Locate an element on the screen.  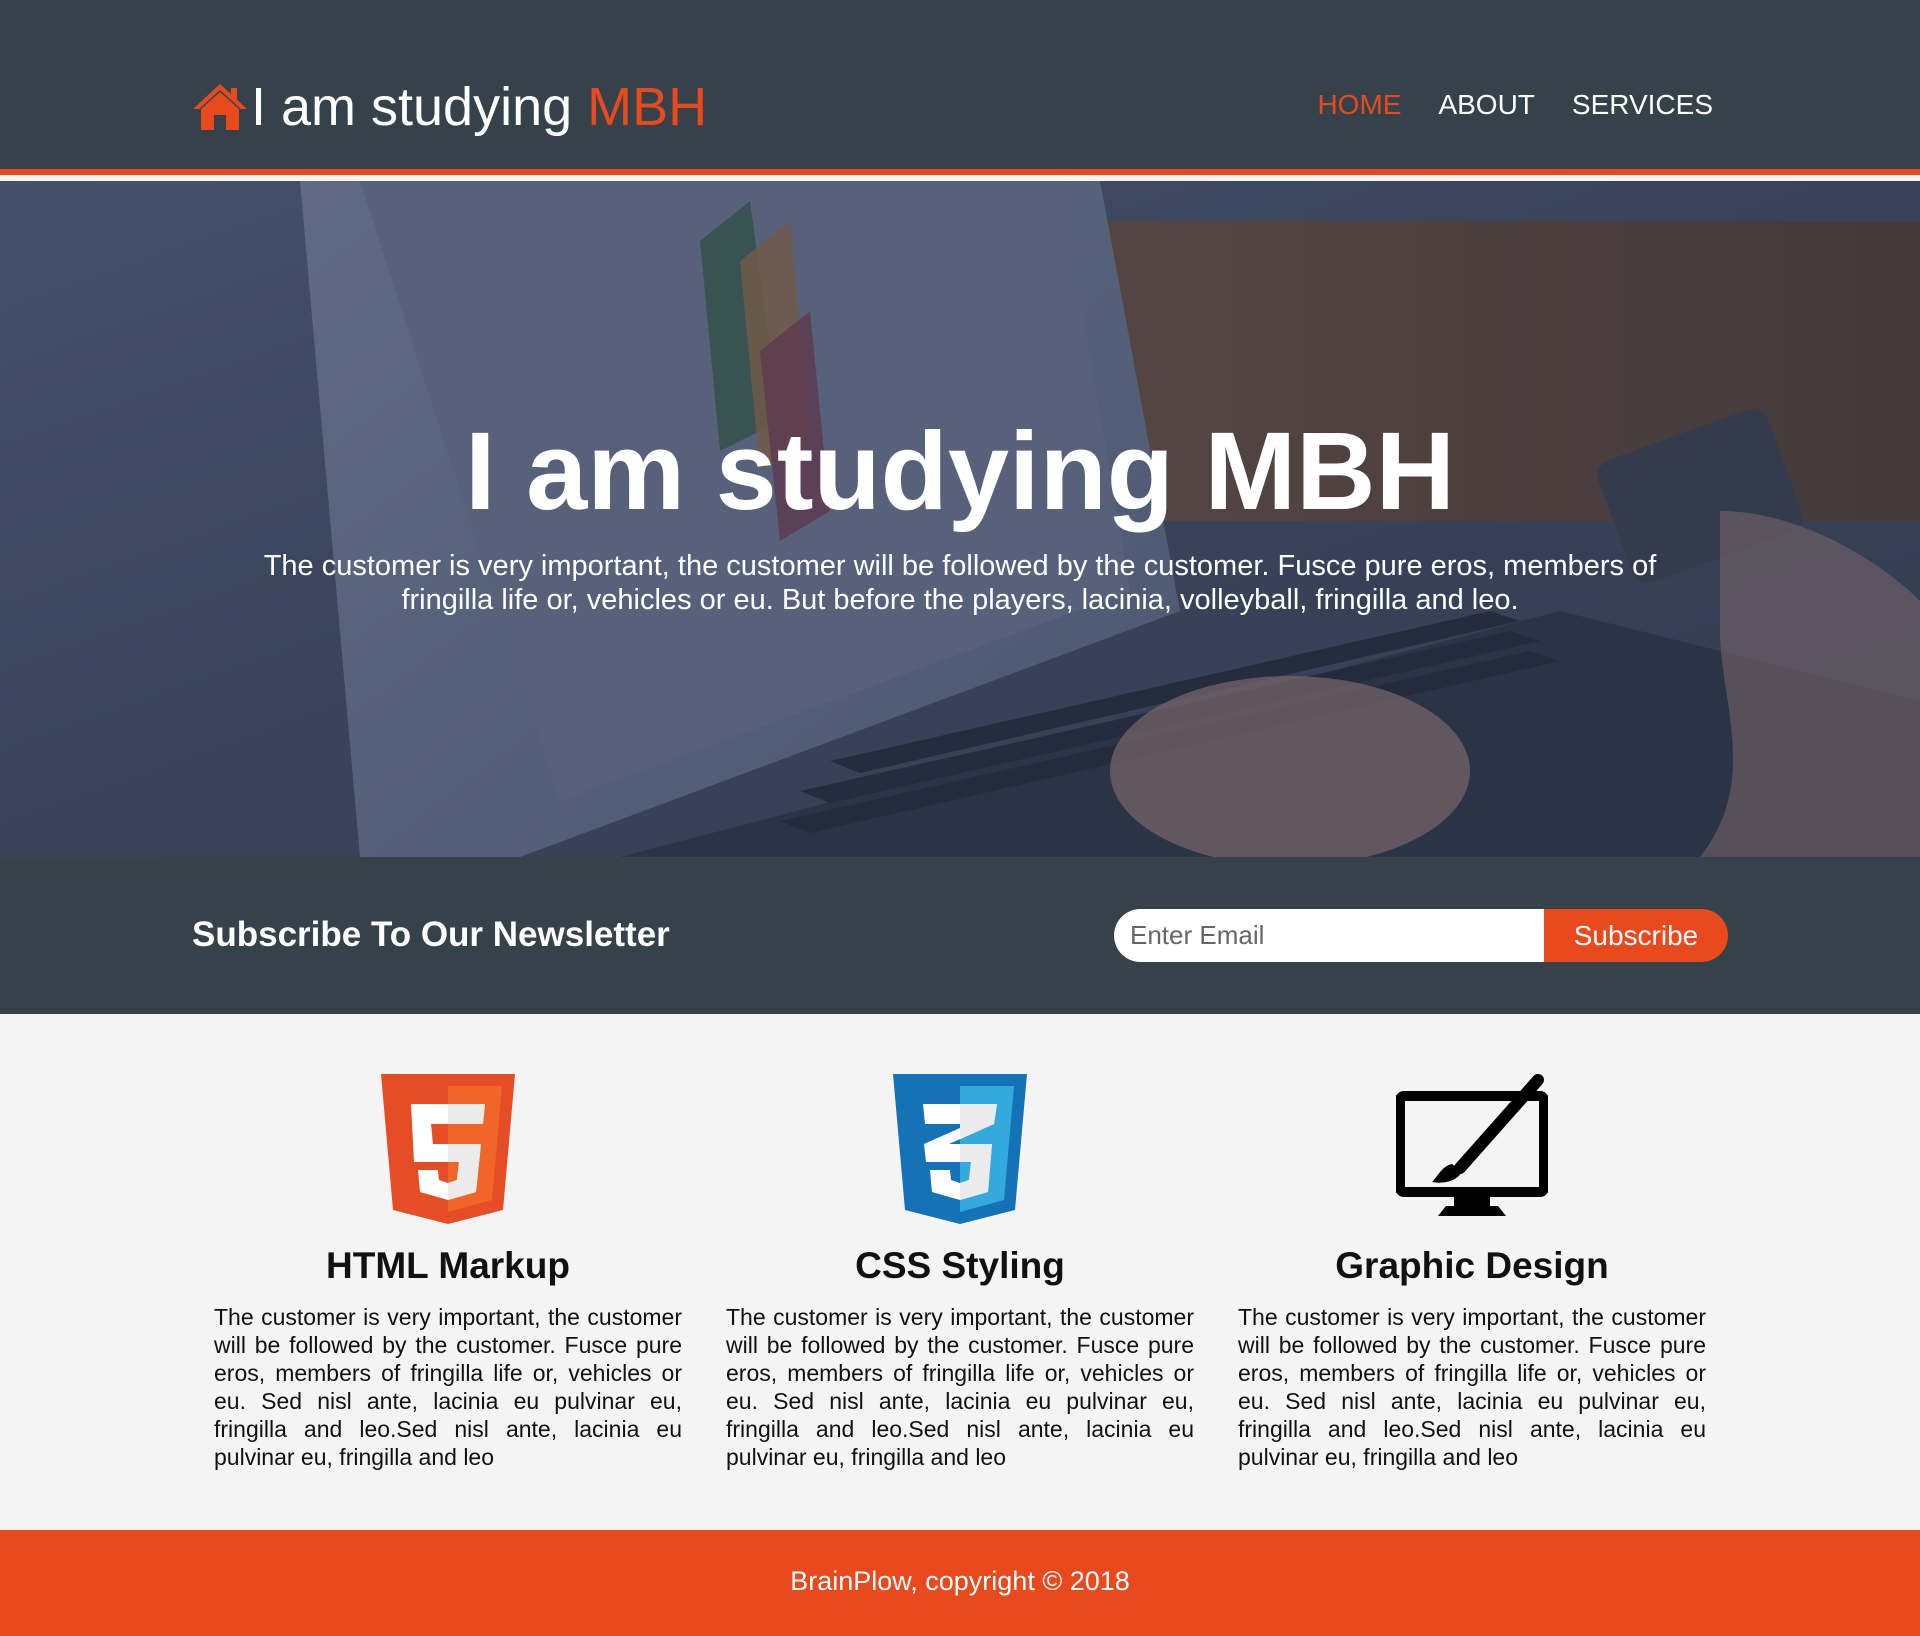
main-nav: HOME ABOUT SERVICES is located at coordinates (1515, 105).